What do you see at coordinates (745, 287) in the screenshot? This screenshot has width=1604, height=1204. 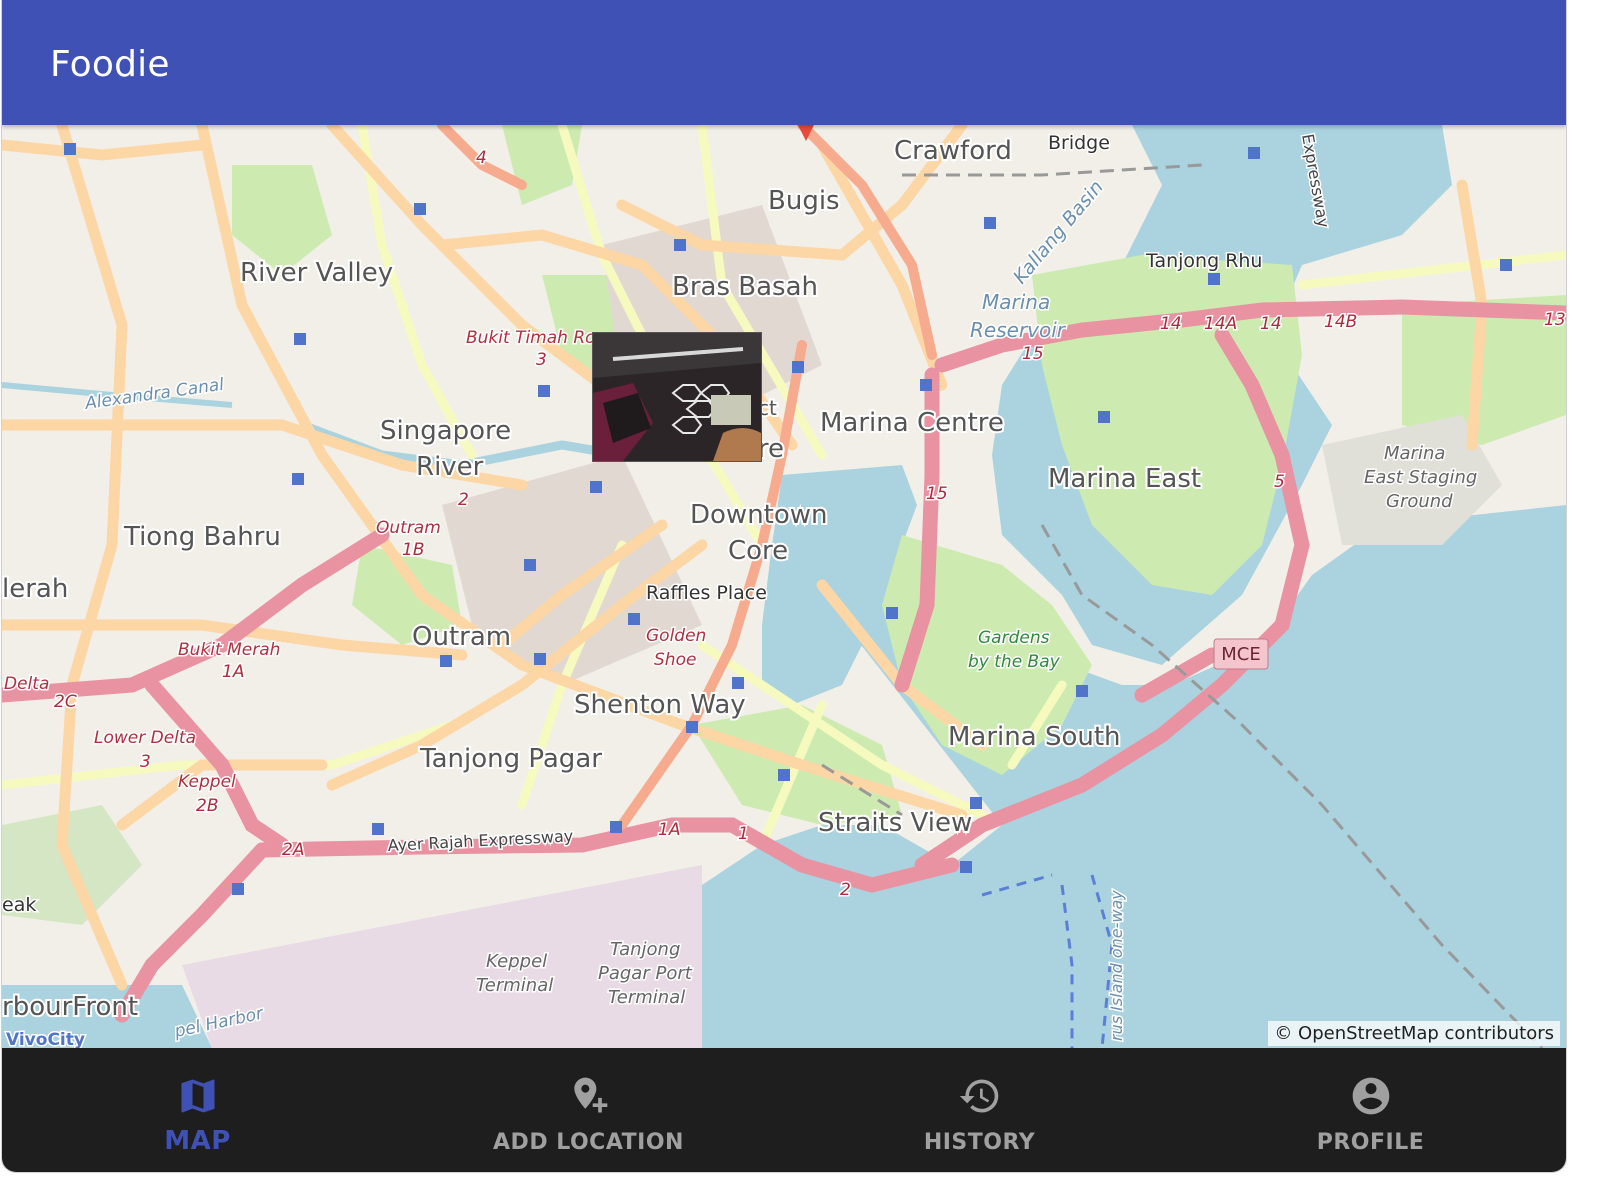 I see `place-label: Bras Basah` at bounding box center [745, 287].